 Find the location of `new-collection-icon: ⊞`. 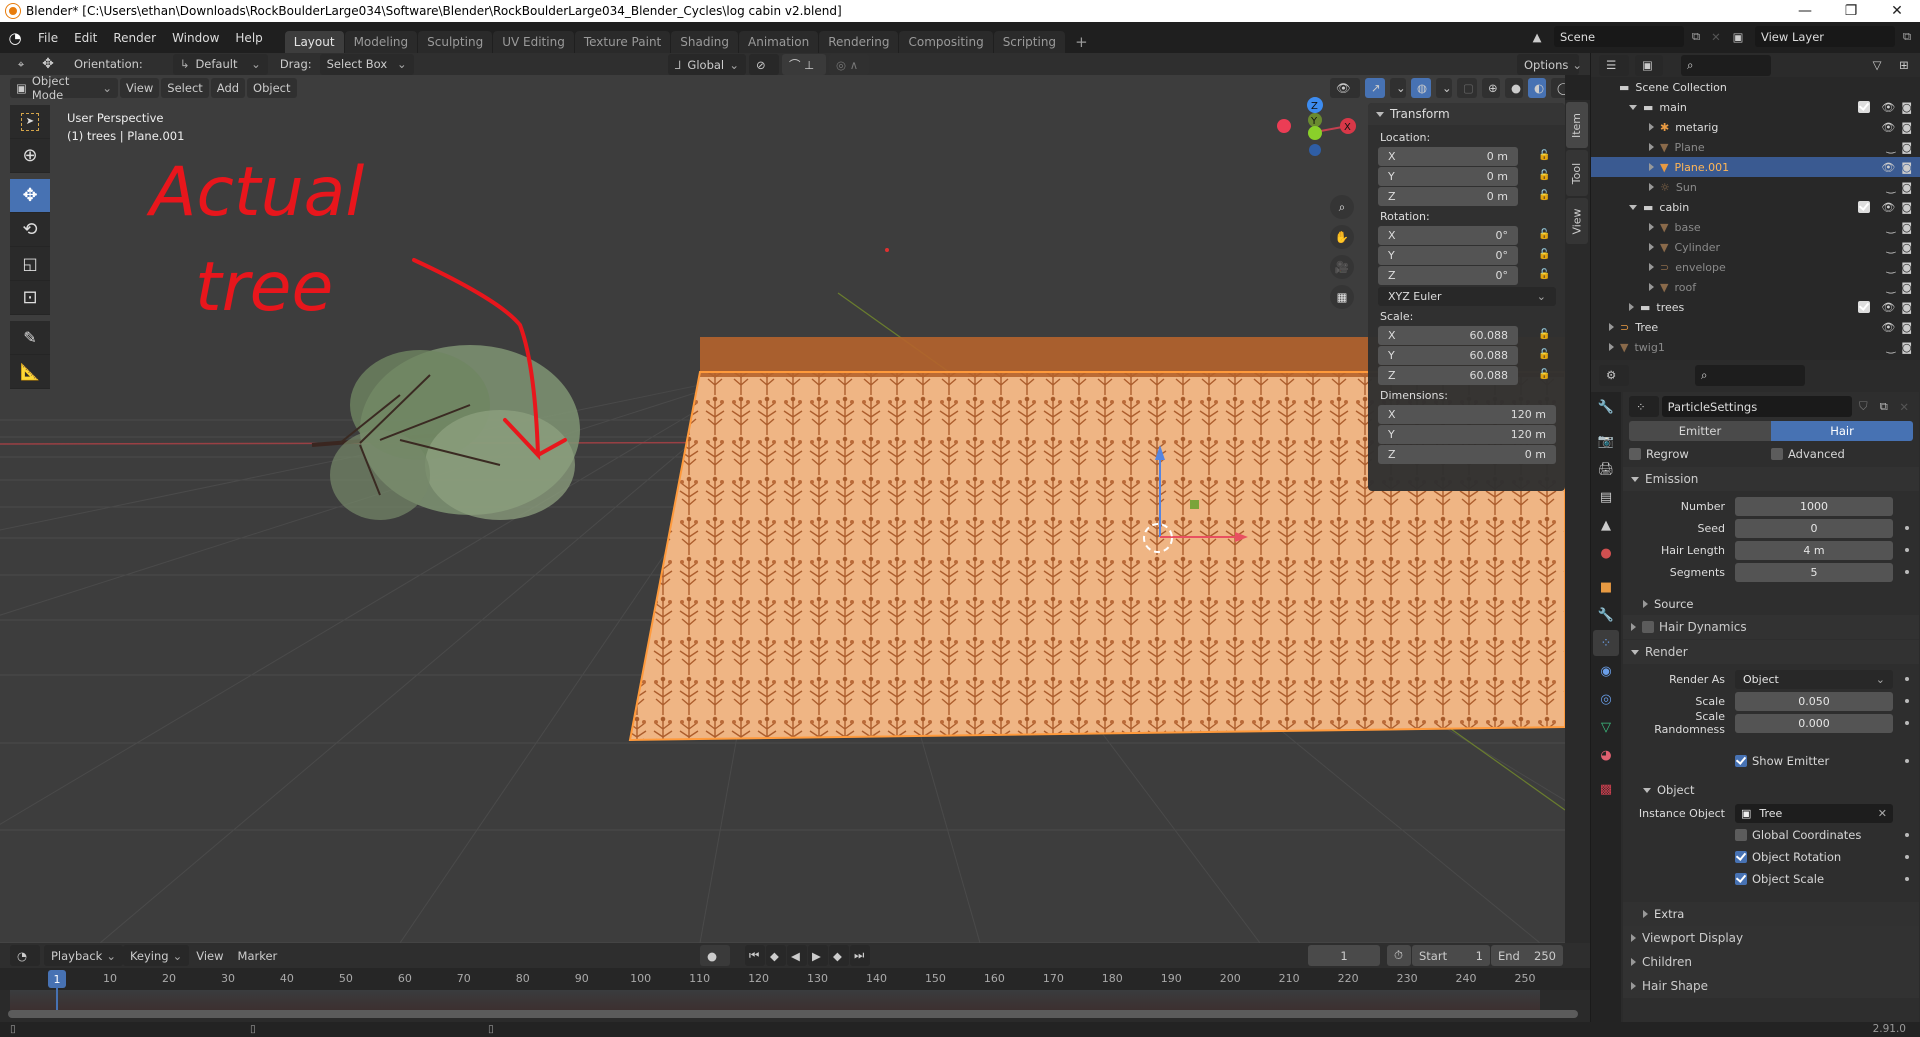

new-collection-icon: ⊞ is located at coordinates (1904, 65).